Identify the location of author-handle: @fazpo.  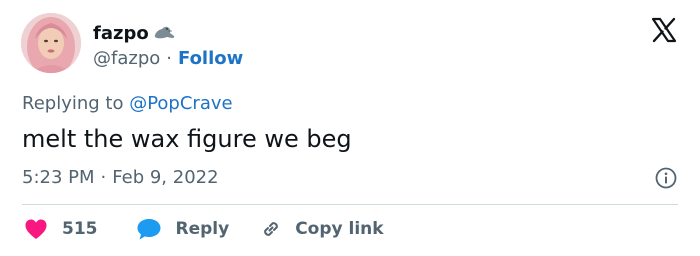
(126, 59).